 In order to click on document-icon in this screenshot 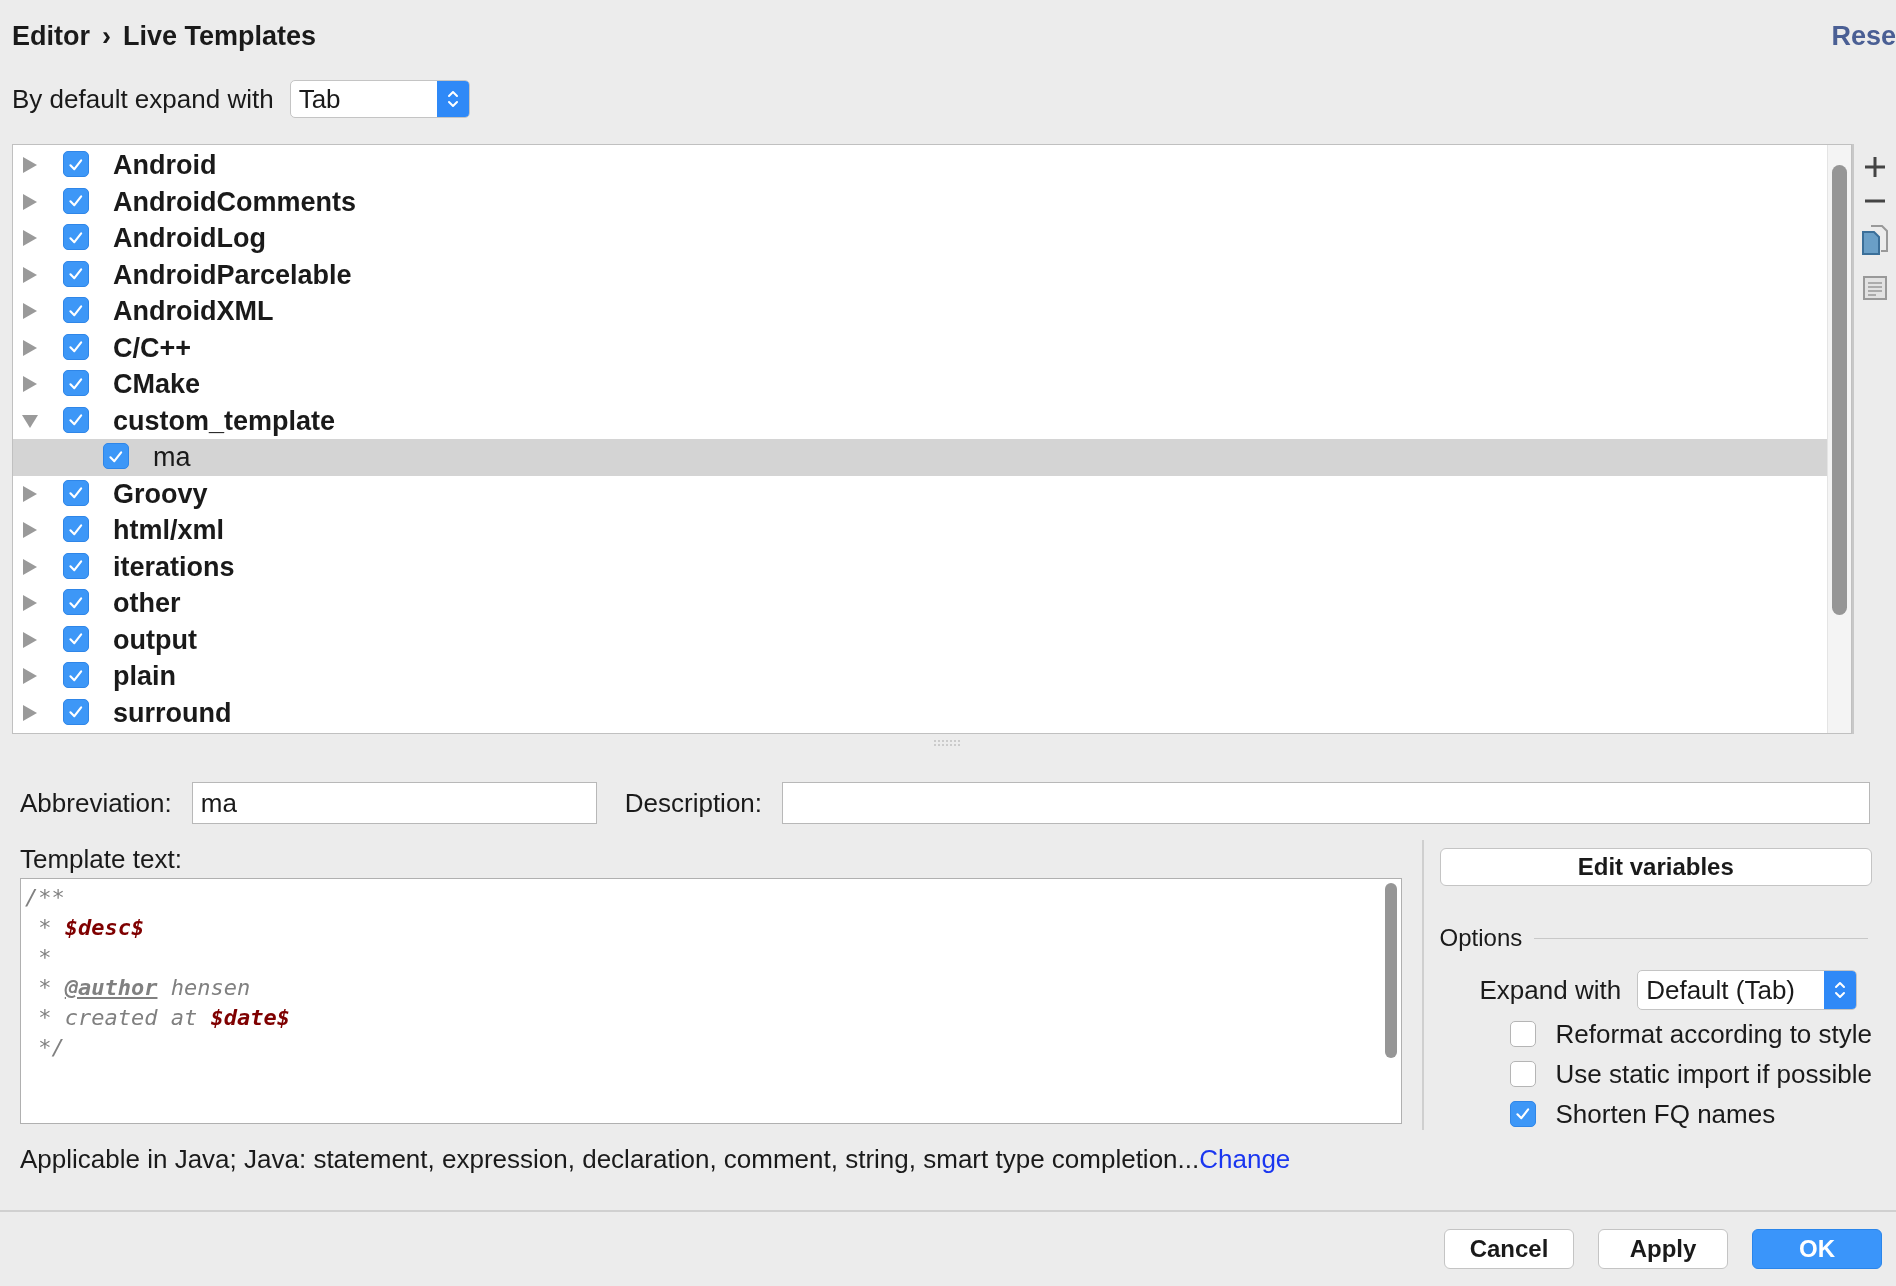, I will do `click(1875, 288)`.